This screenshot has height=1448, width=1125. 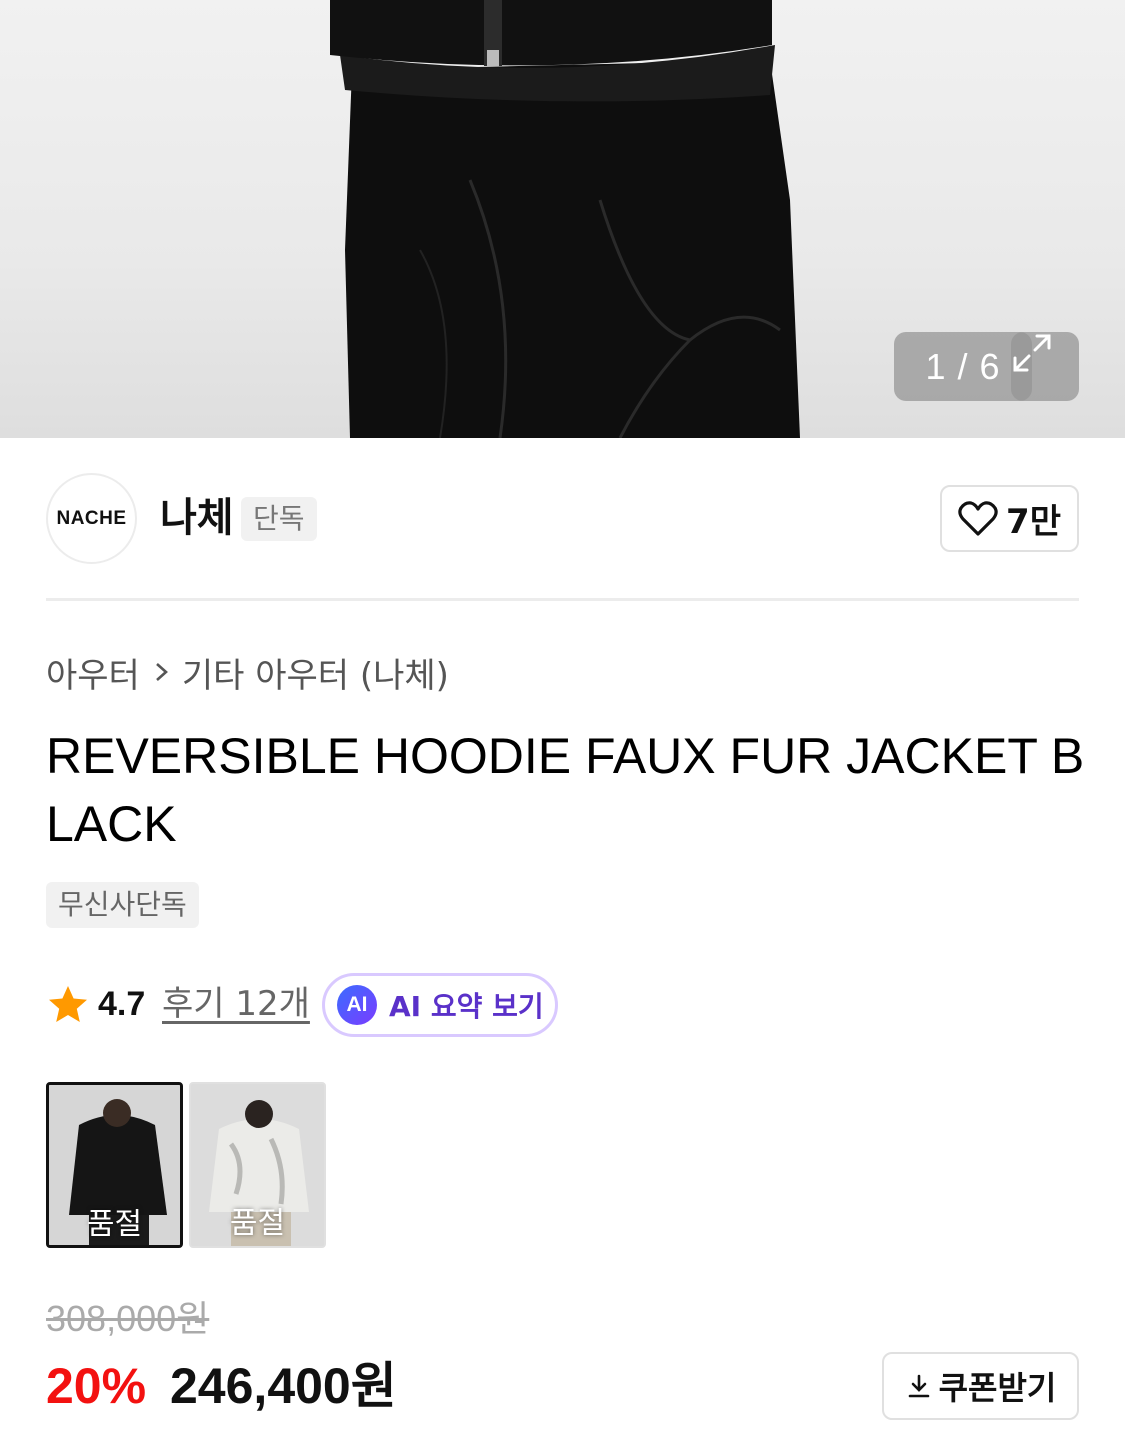 I want to click on product-title: REVERSIBLE HOODIE FAUX FUR JACKET BLACK, so click(x=565, y=790).